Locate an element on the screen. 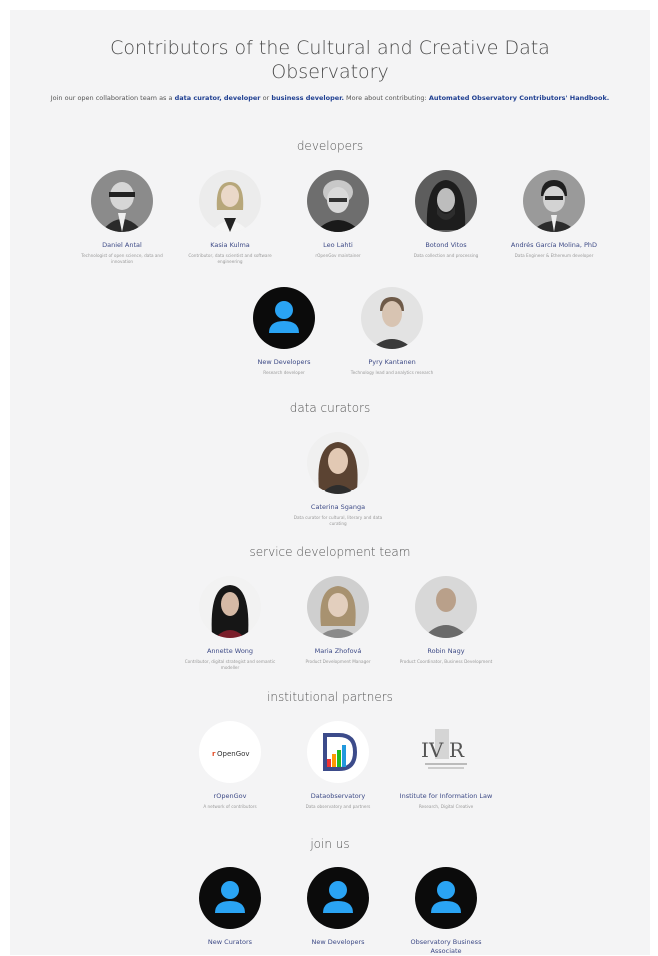  data-curator-link: data curator, is located at coordinates (198, 98).